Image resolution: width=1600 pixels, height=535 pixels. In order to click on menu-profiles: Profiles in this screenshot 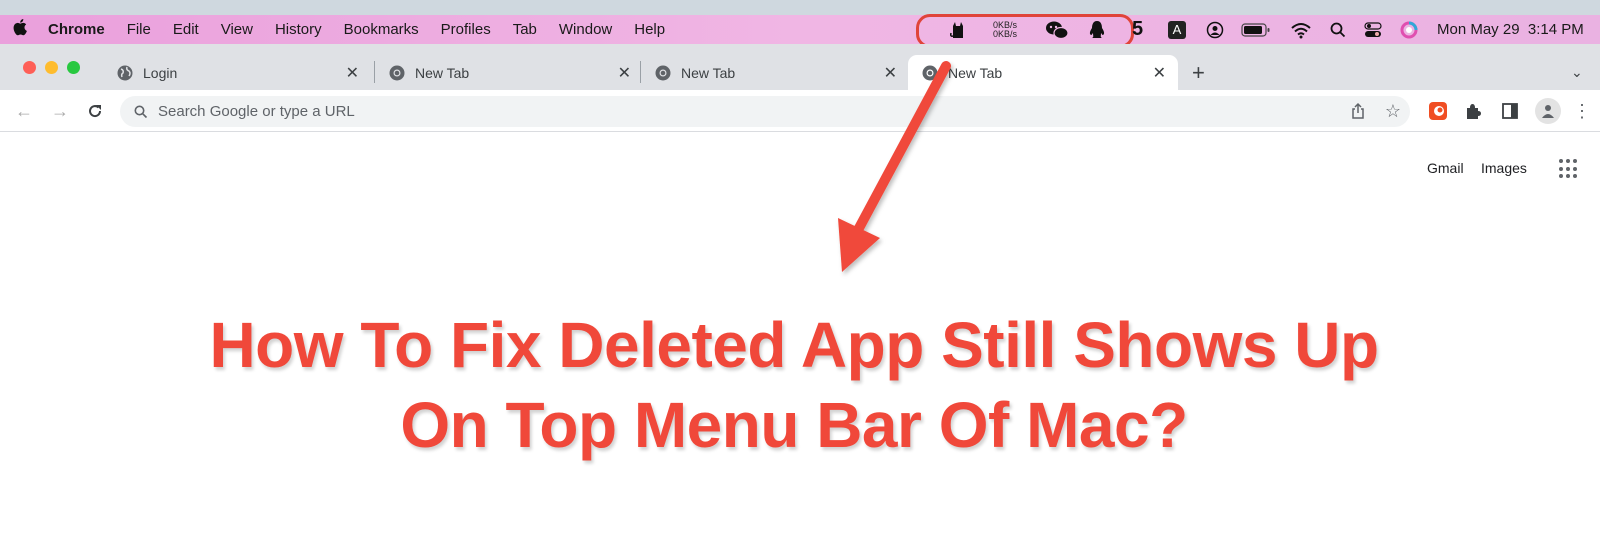, I will do `click(466, 29)`.